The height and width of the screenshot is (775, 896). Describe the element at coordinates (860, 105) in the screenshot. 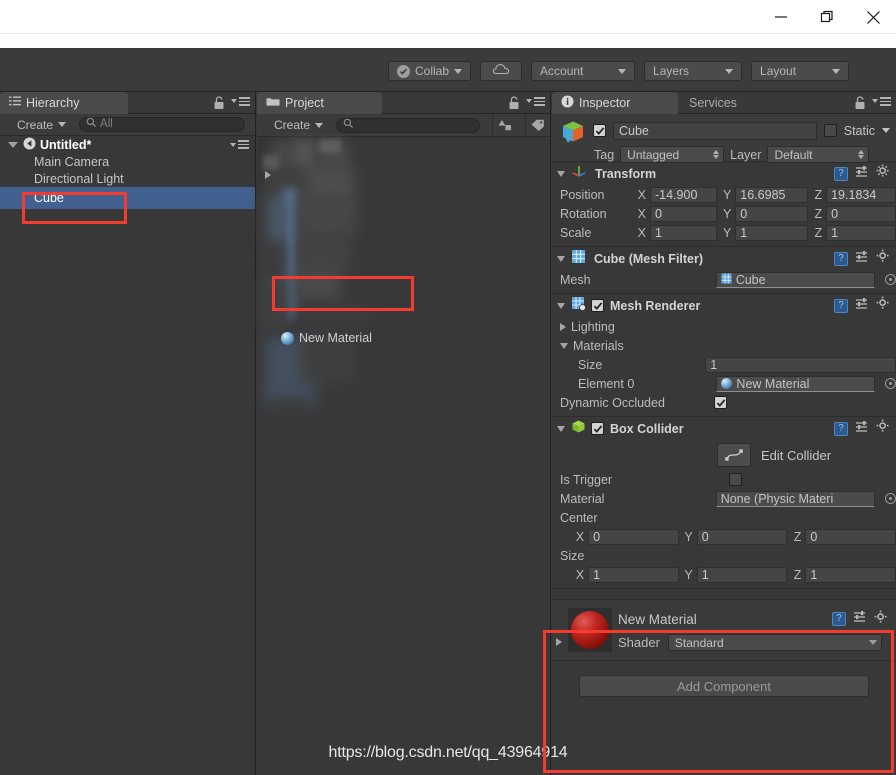

I see `inspector-lock-icon` at that location.